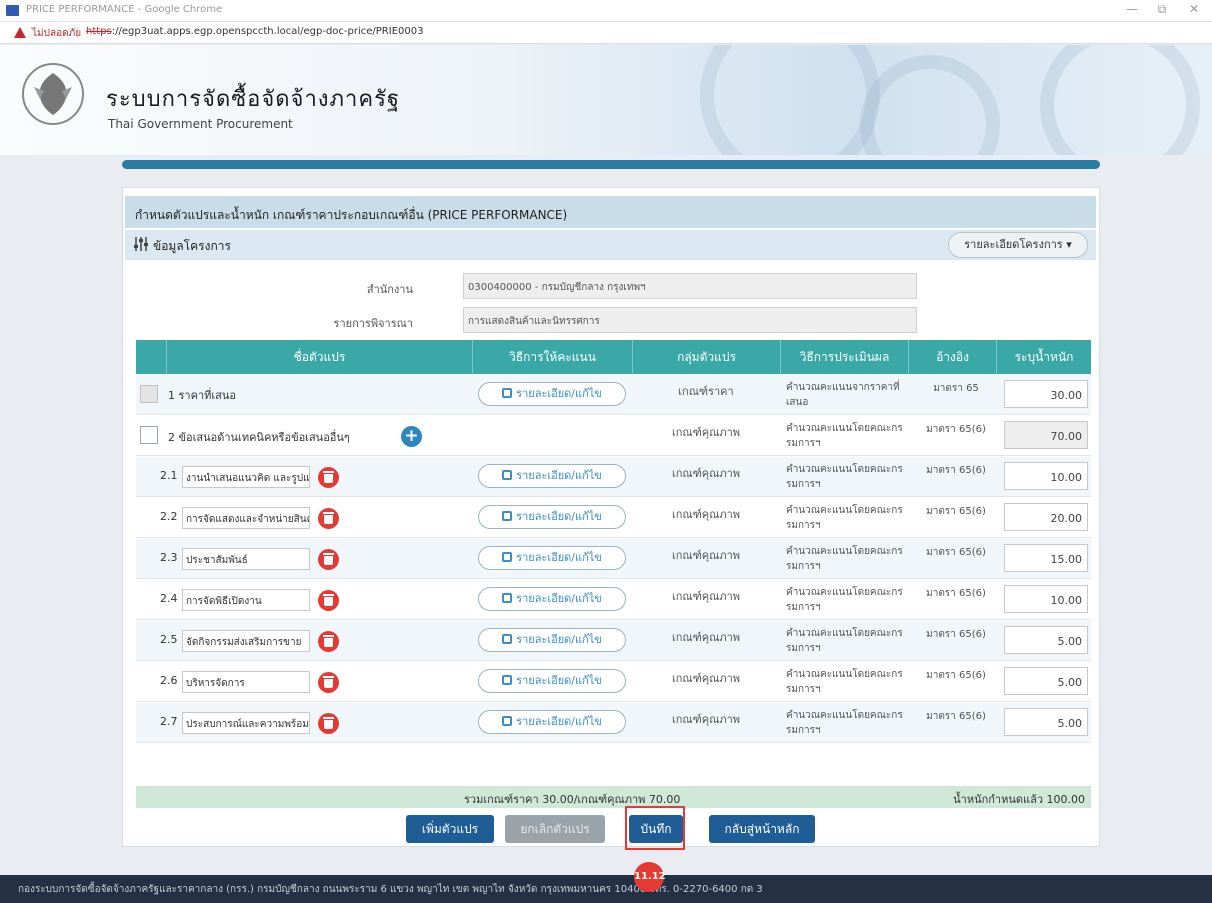 Image resolution: width=1212 pixels, height=903 pixels. Describe the element at coordinates (762, 829) in the screenshot. I see `back-to-main-button: กลับสู่หน้าหลัก` at that location.